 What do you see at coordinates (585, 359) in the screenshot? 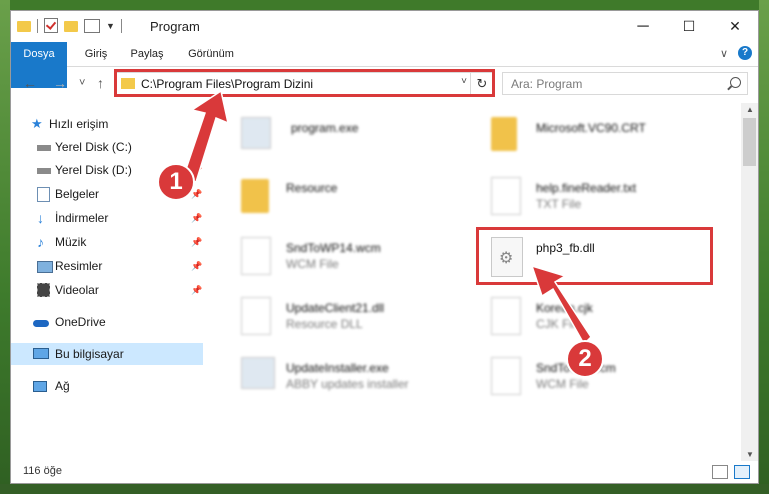
I see `step-badge-2: 2` at bounding box center [585, 359].